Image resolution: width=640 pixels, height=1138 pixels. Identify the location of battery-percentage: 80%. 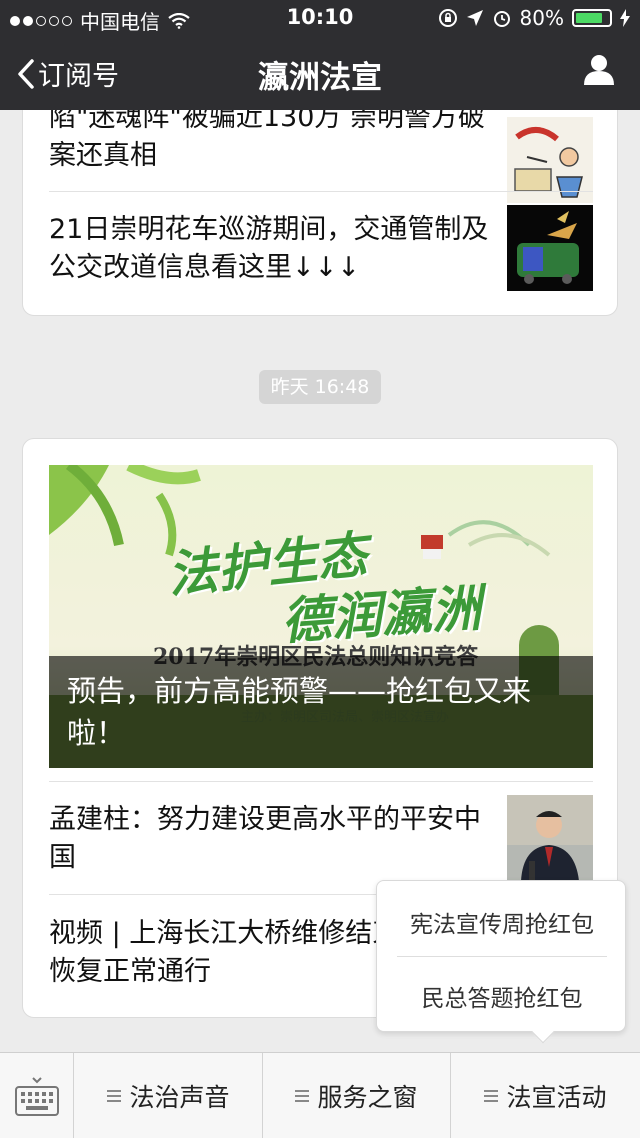
(541, 18).